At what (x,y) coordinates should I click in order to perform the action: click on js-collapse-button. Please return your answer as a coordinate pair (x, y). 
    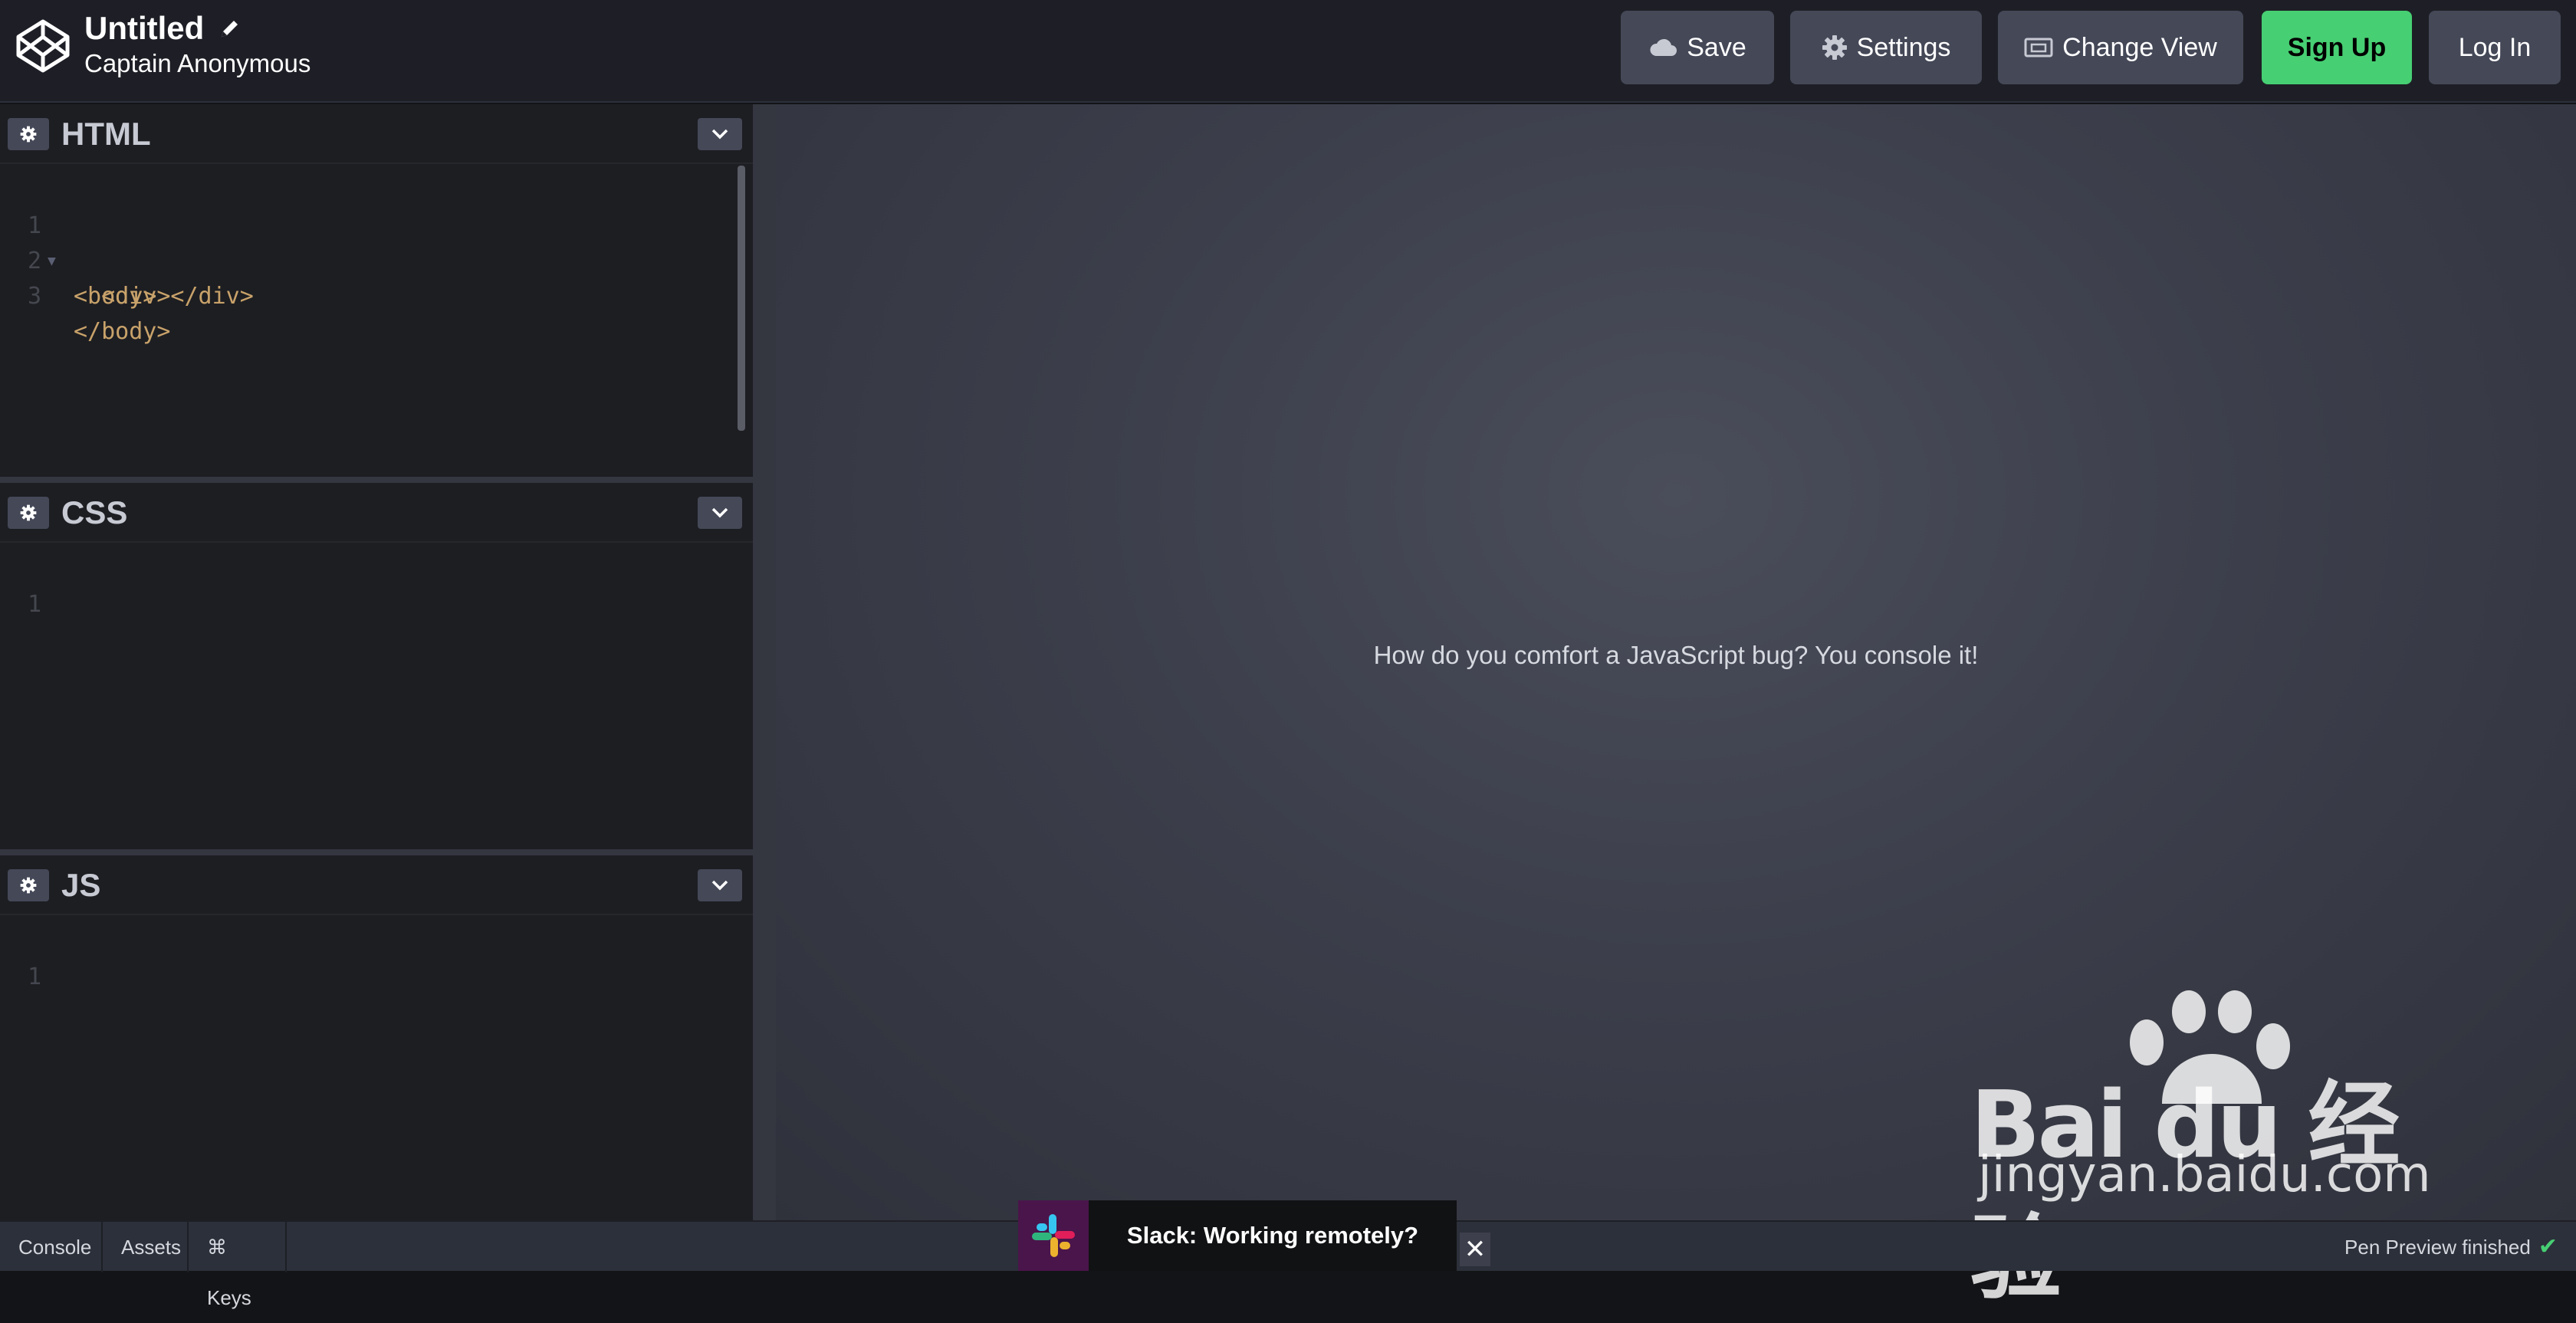
    Looking at the image, I should click on (720, 885).